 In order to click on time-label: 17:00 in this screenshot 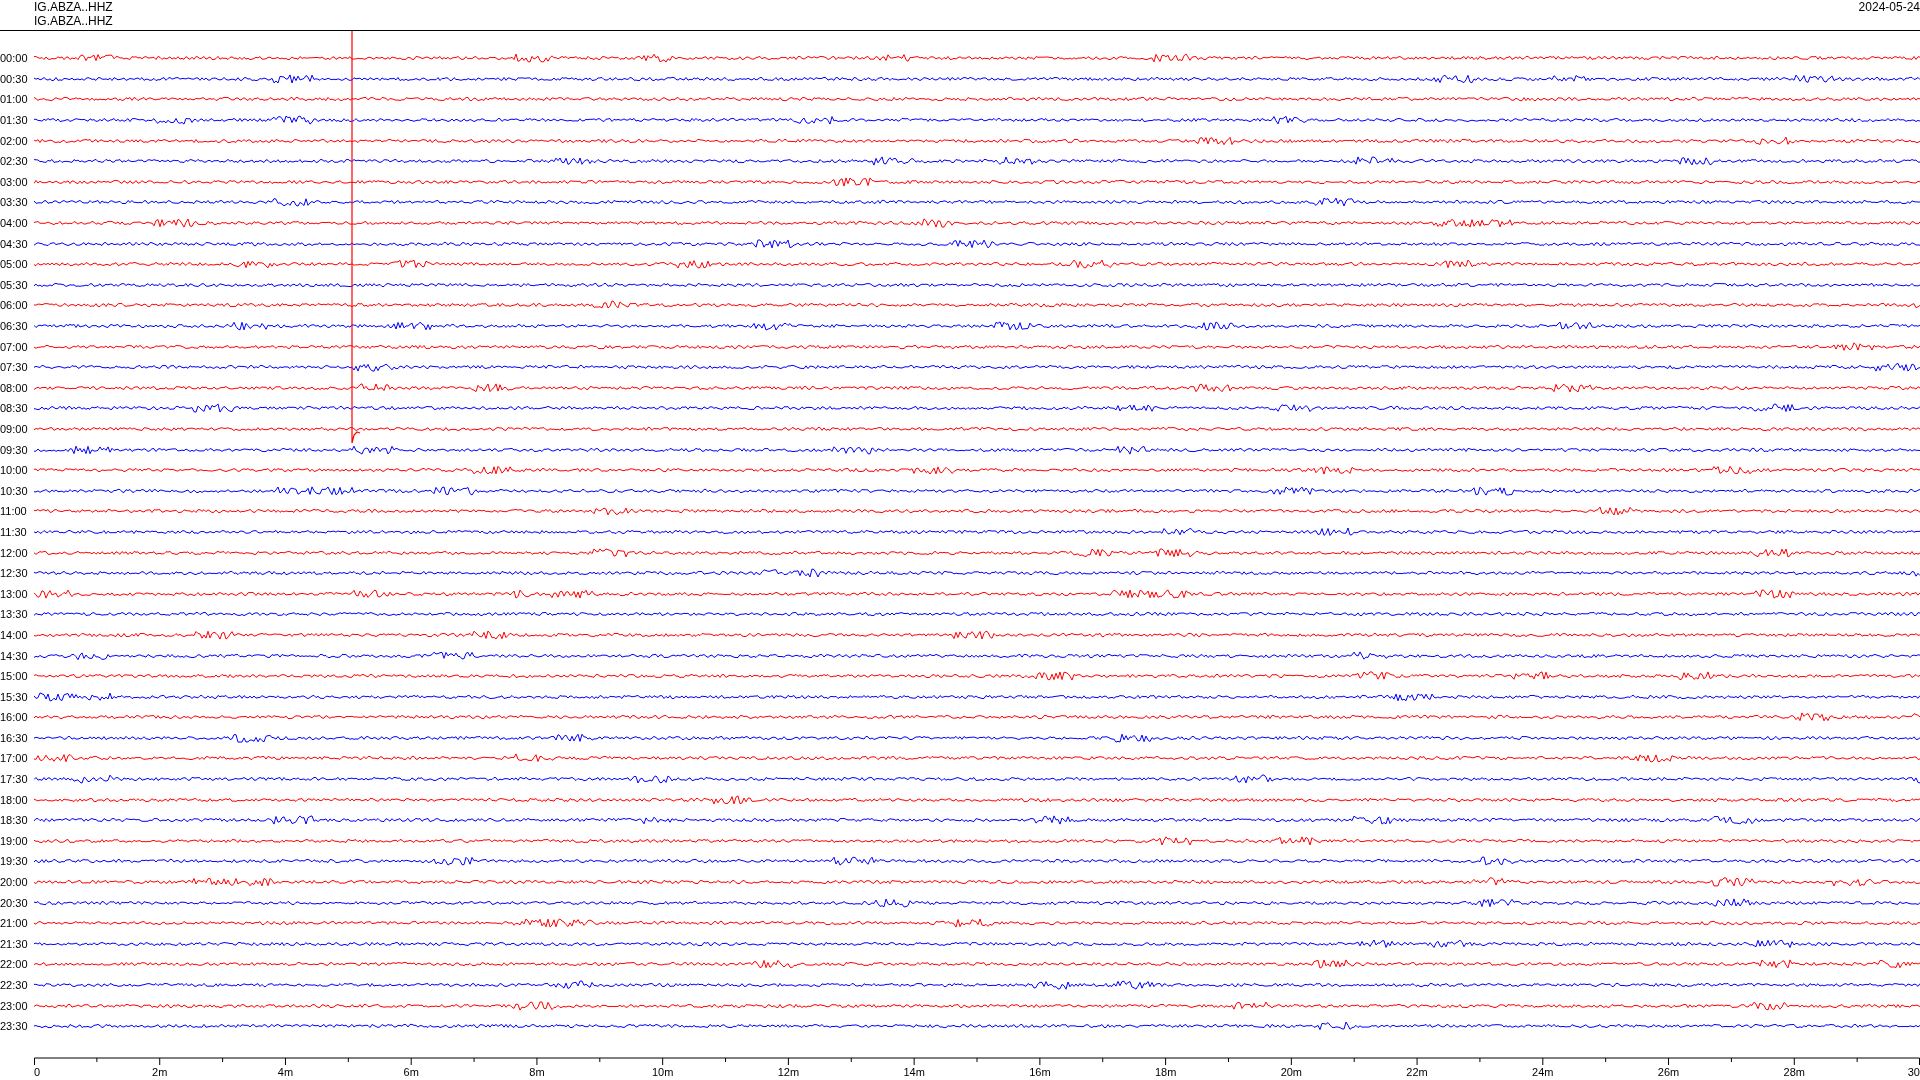, I will do `click(14, 758)`.